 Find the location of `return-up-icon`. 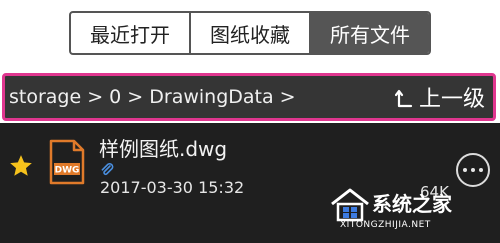

return-up-icon is located at coordinates (403, 98).